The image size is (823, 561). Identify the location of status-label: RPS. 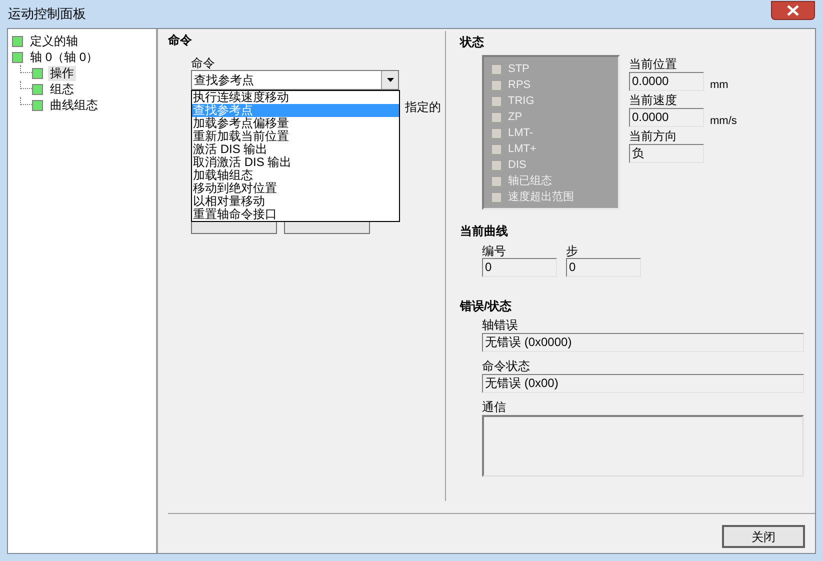
(519, 85).